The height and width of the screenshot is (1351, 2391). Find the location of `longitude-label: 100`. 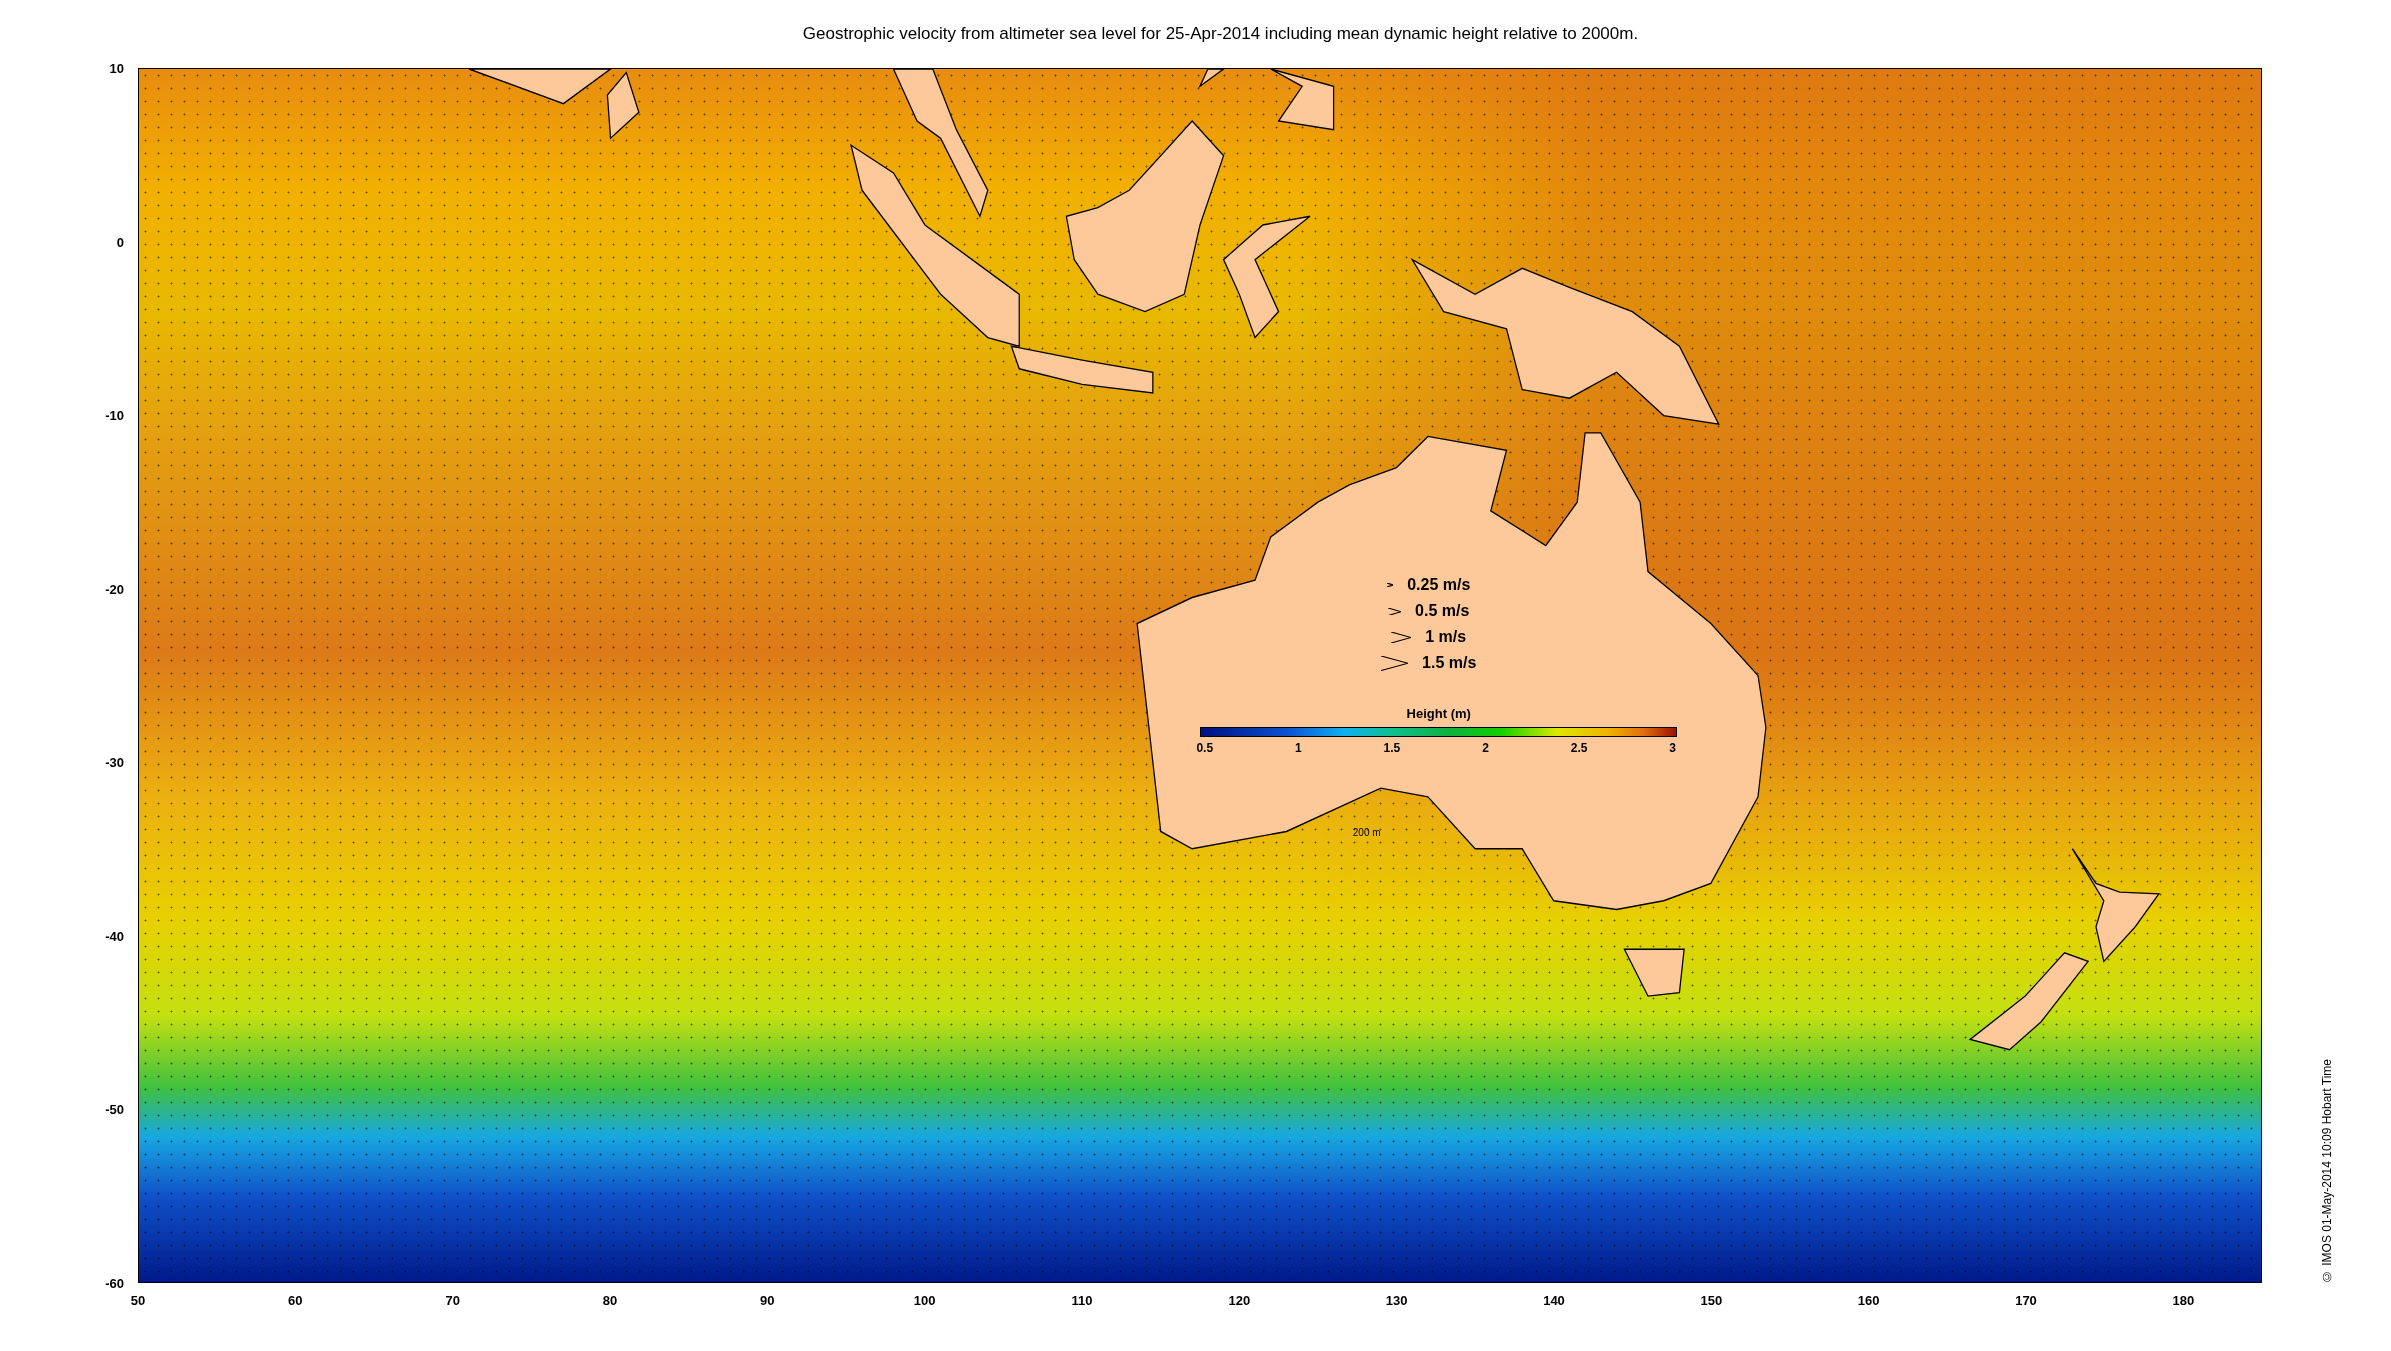

longitude-label: 100 is located at coordinates (924, 1300).